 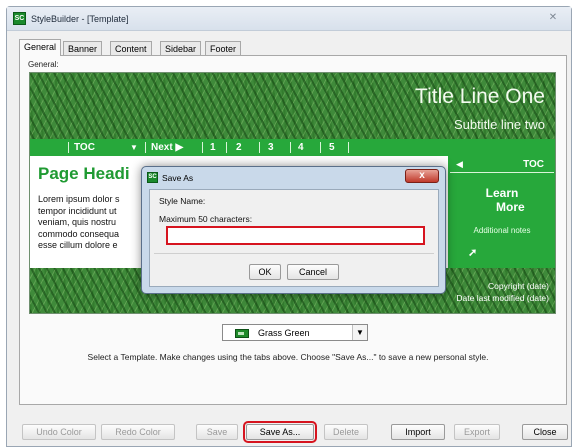 What do you see at coordinates (480, 96) in the screenshot?
I see `preview-title: Title Line One` at bounding box center [480, 96].